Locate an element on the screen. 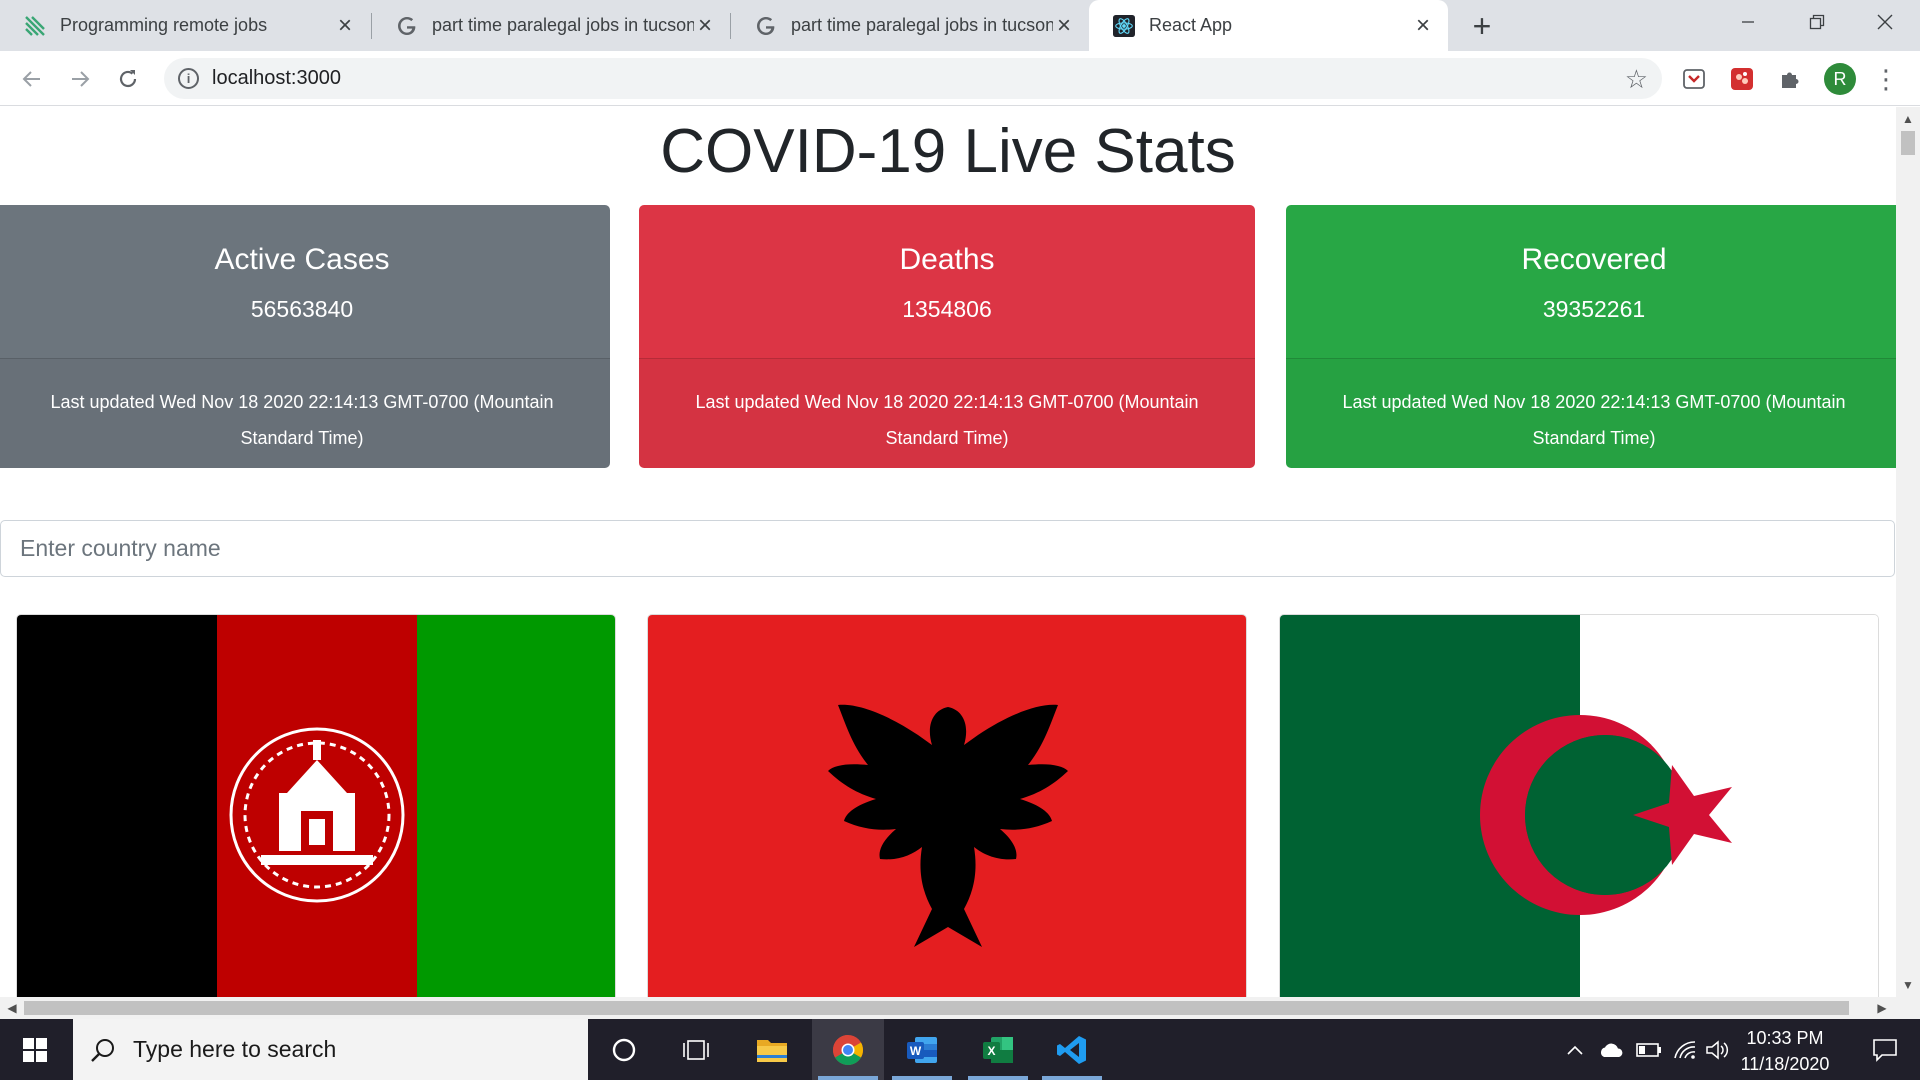 The image size is (1920, 1080). restore-icon is located at coordinates (1817, 22).